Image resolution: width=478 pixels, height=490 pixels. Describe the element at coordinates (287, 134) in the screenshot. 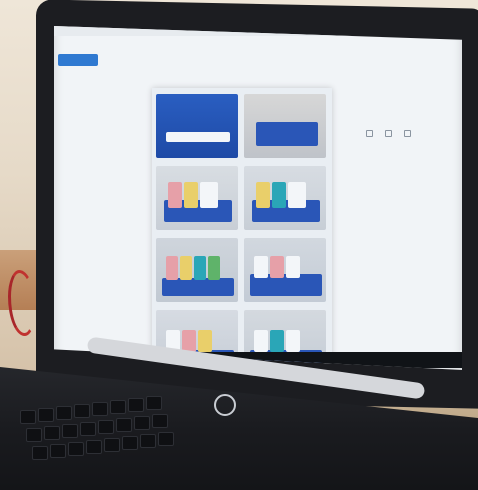

I see `paper` at that location.